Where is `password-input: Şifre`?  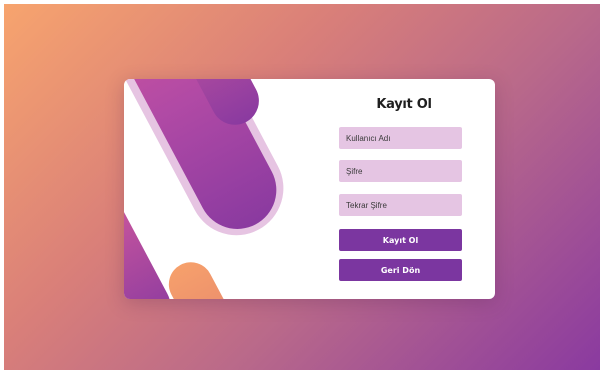 password-input: Şifre is located at coordinates (400, 171).